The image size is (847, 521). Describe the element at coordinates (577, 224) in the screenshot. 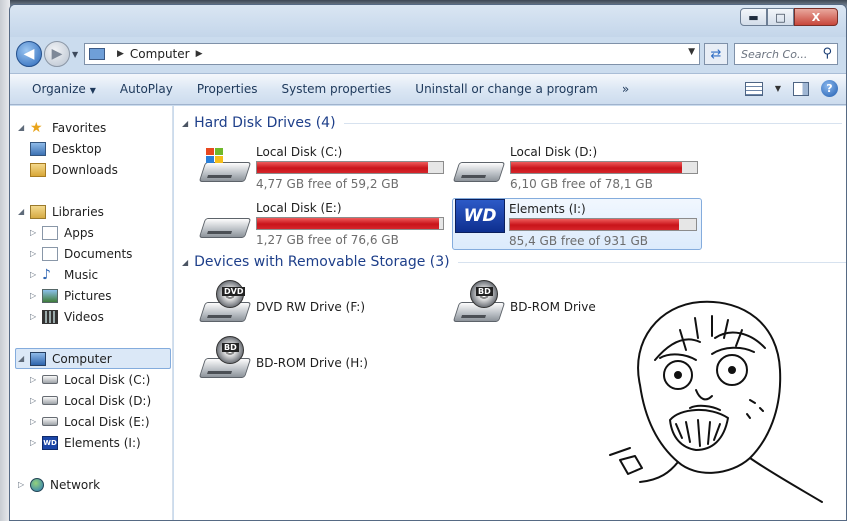

I see `drive-tile-selected: WD Elements (I:) 85,4 GB free of 931 GB` at that location.